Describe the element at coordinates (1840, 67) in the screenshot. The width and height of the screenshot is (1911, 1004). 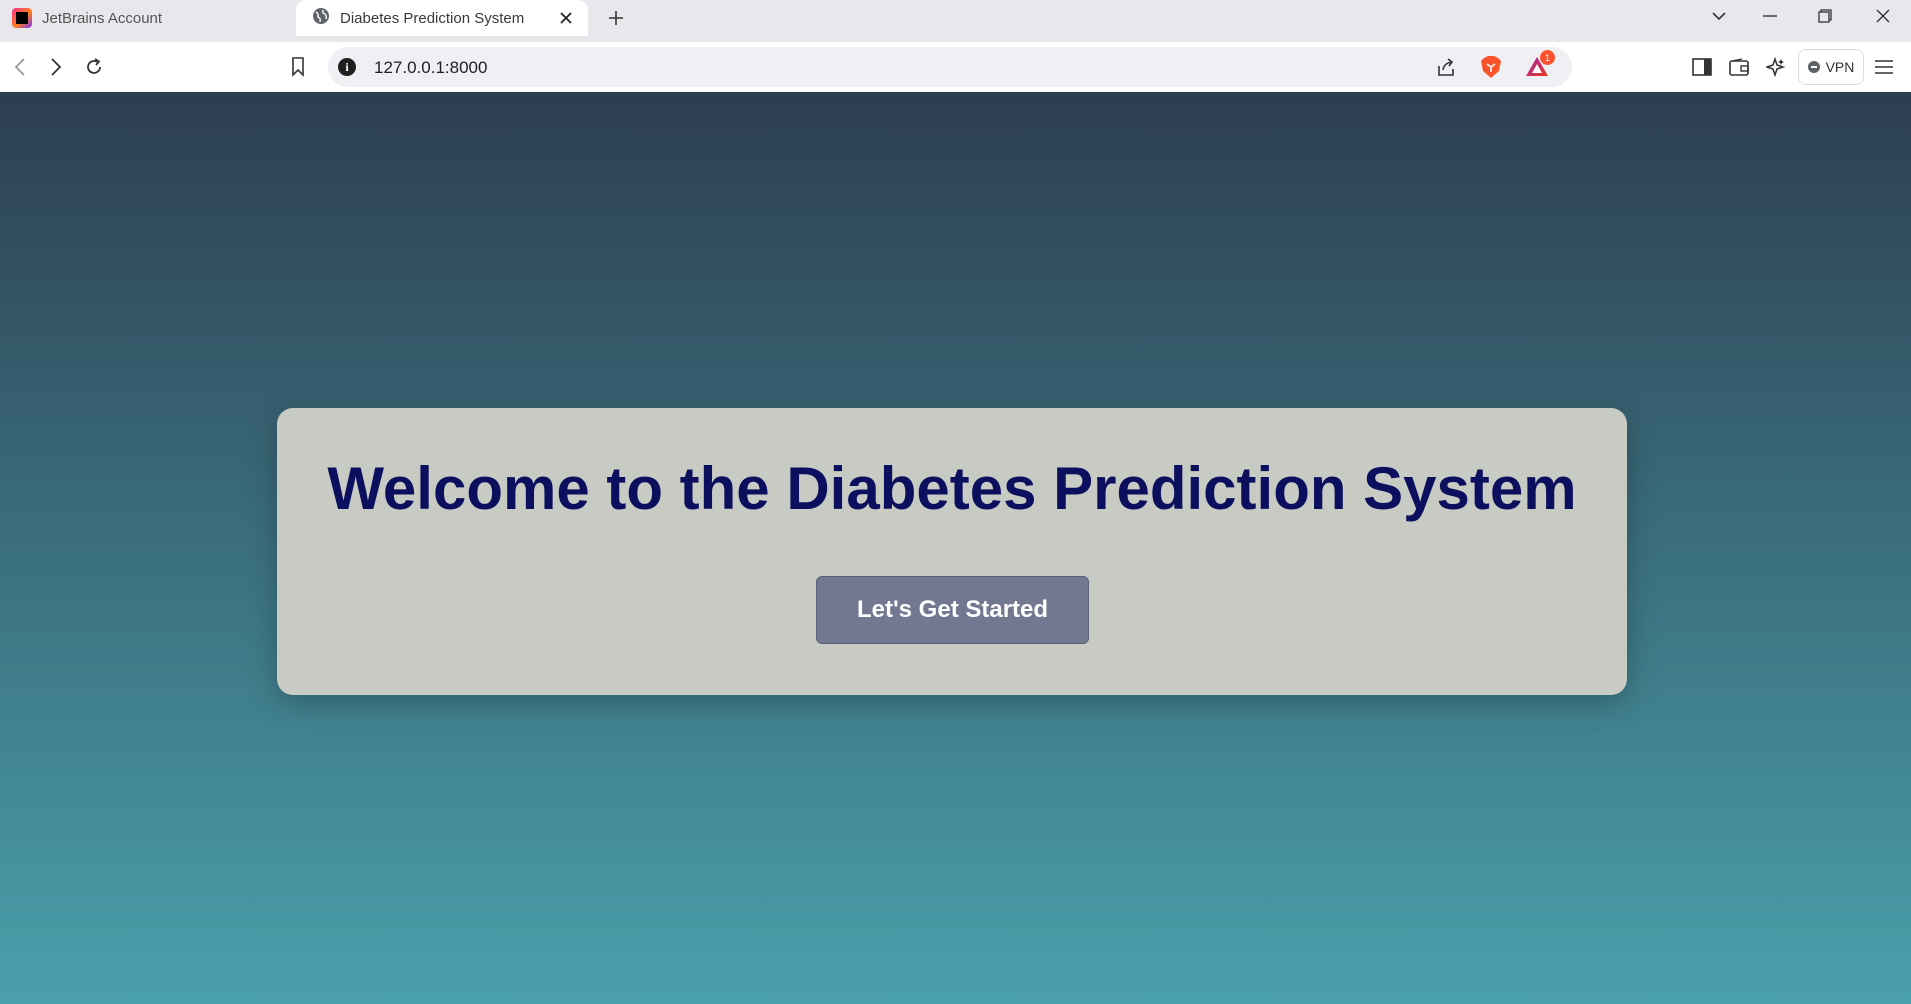
I see `vpn-label: VPN` at that location.